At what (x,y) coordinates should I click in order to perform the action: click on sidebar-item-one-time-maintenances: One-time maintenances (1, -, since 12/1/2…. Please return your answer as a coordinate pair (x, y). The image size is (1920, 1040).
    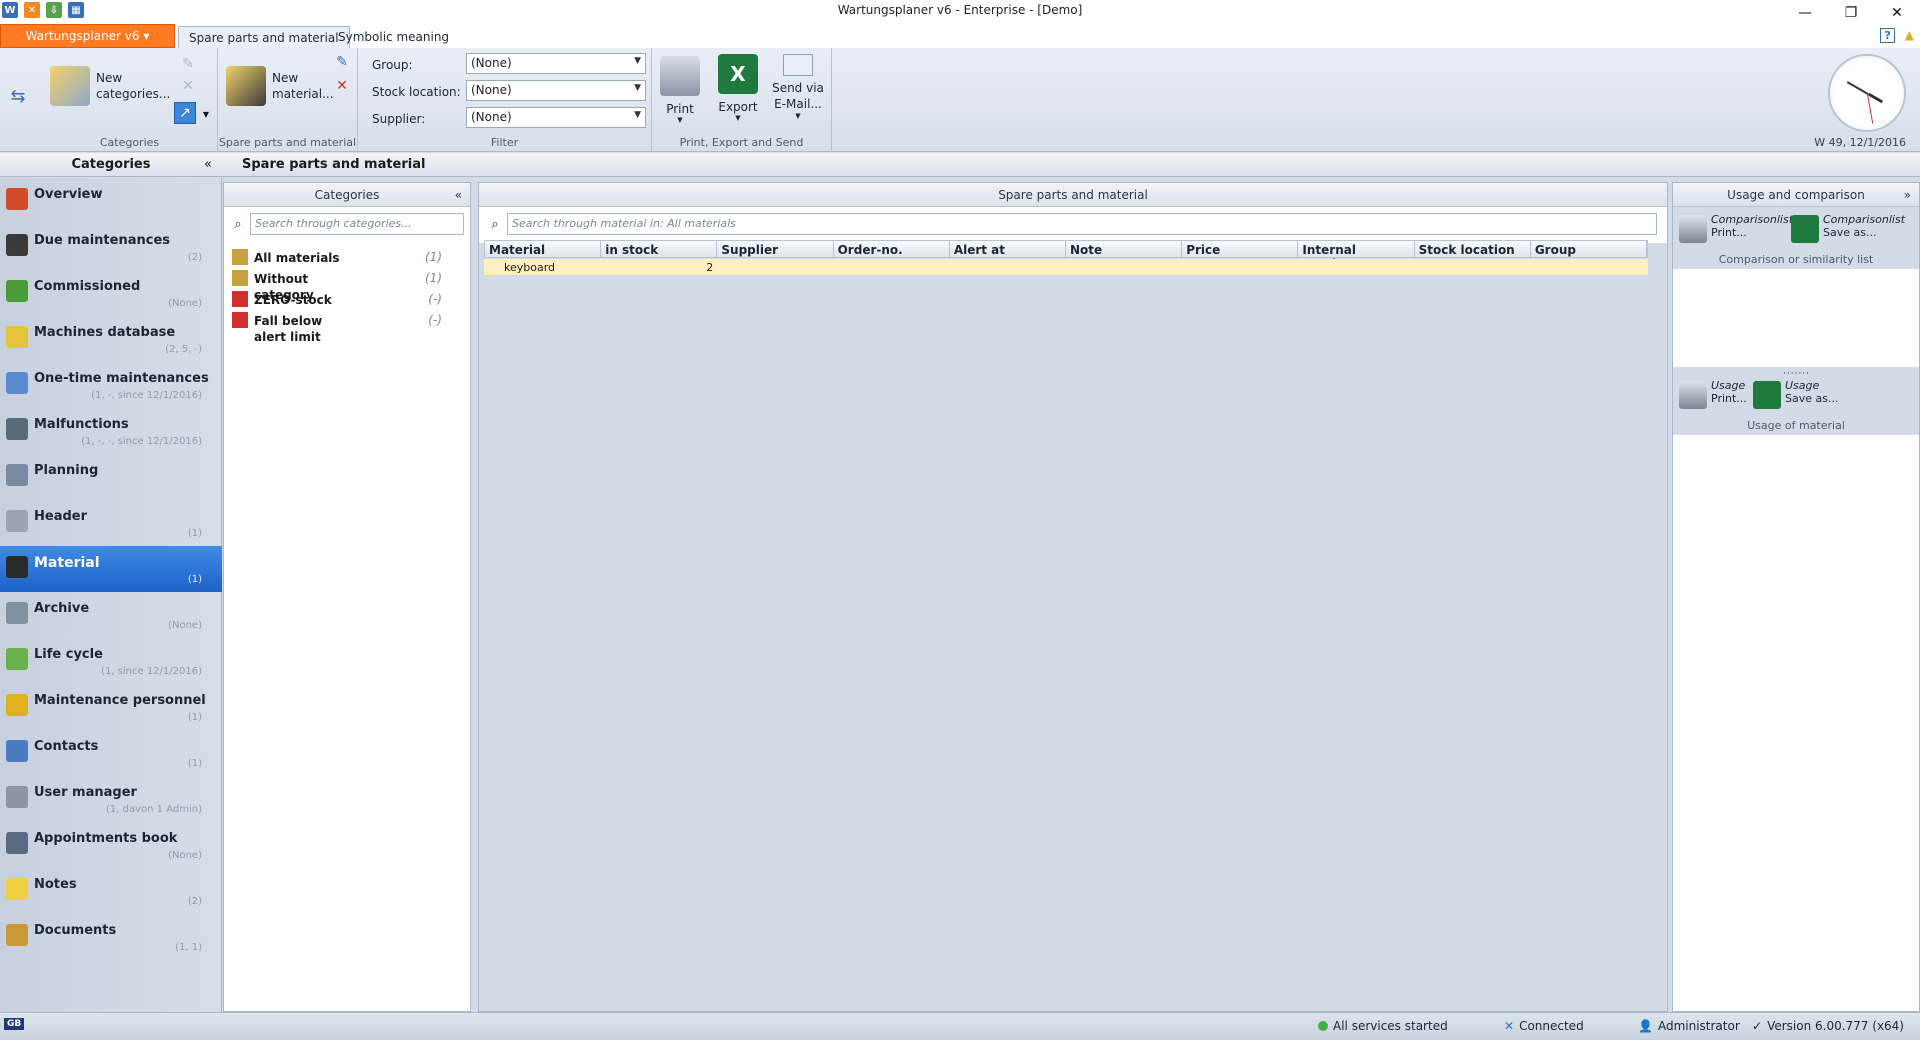
    Looking at the image, I should click on (111, 385).